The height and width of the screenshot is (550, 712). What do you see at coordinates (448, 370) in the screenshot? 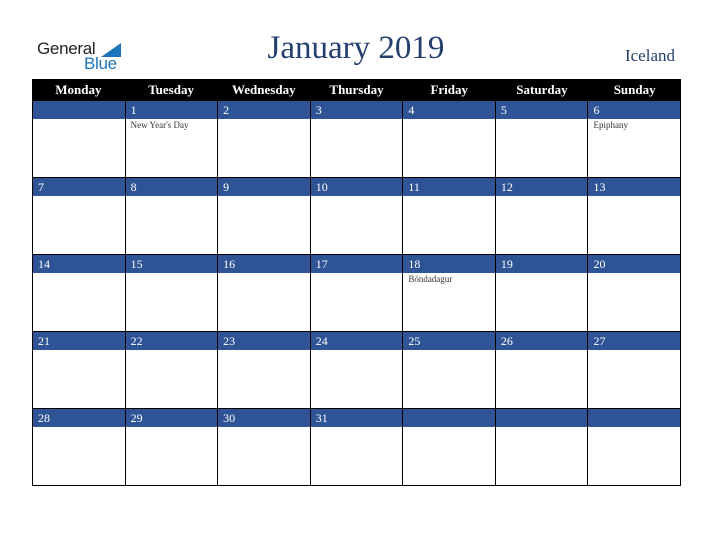
I see `day-cell: 25` at bounding box center [448, 370].